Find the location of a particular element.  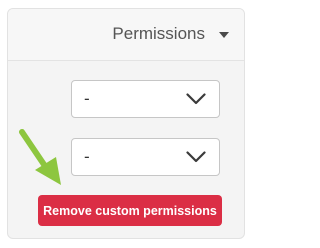

remove-custom-permissions-button: Remove custom permissions is located at coordinates (130, 210).